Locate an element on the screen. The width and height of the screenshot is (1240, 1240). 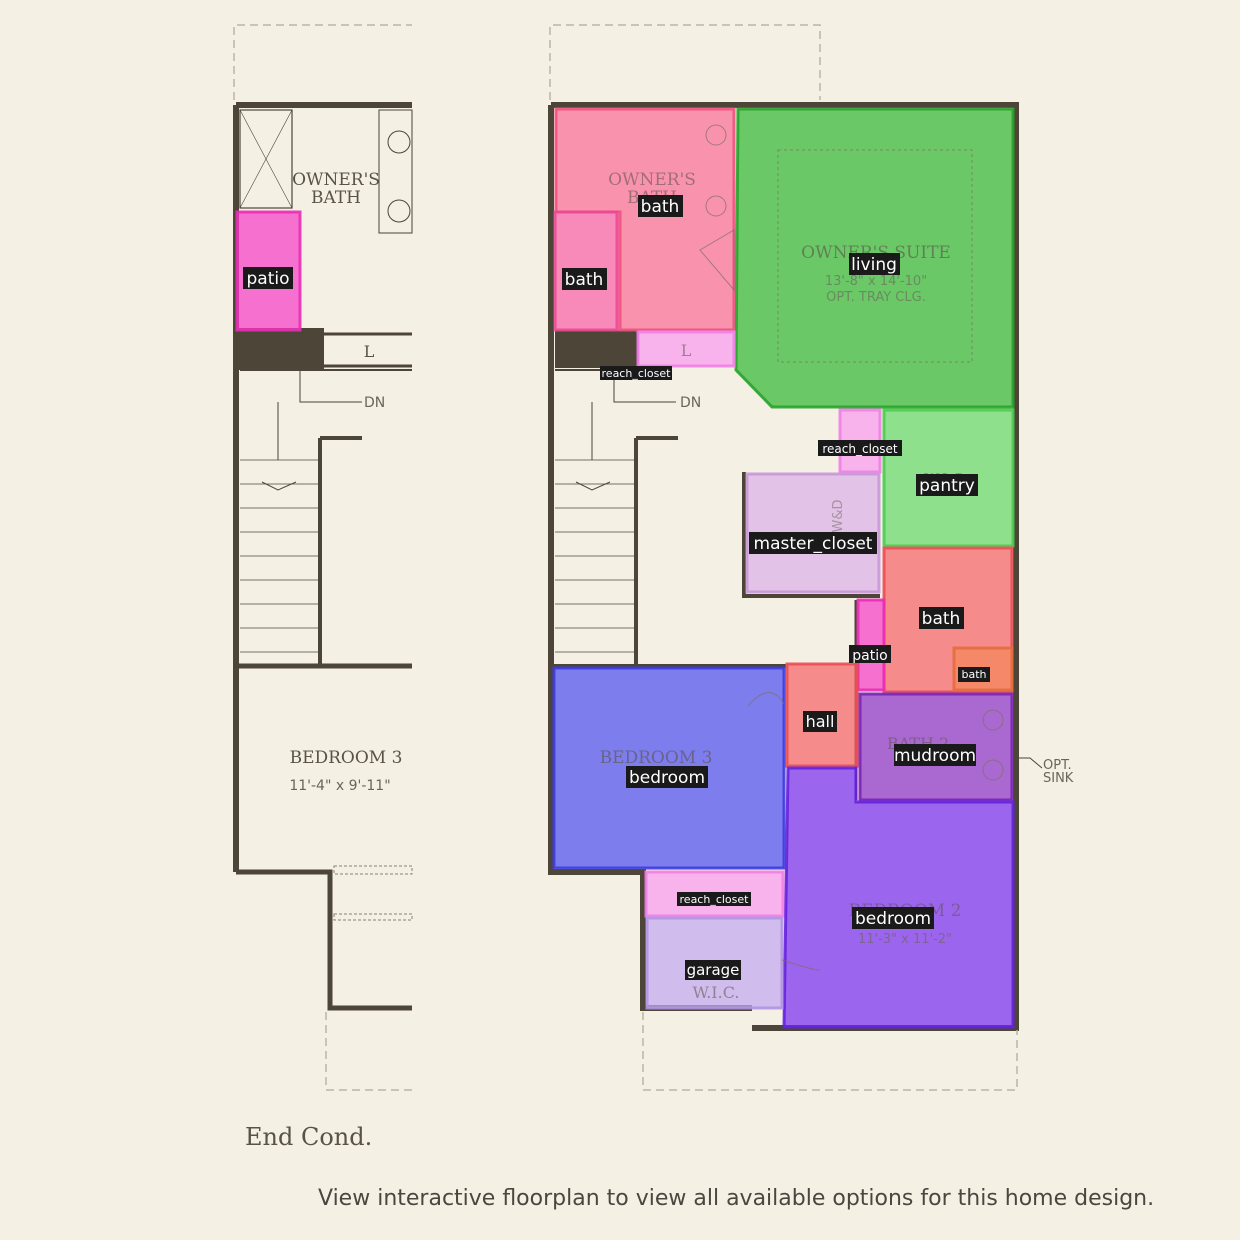
tag-living: living is located at coordinates (874, 264).